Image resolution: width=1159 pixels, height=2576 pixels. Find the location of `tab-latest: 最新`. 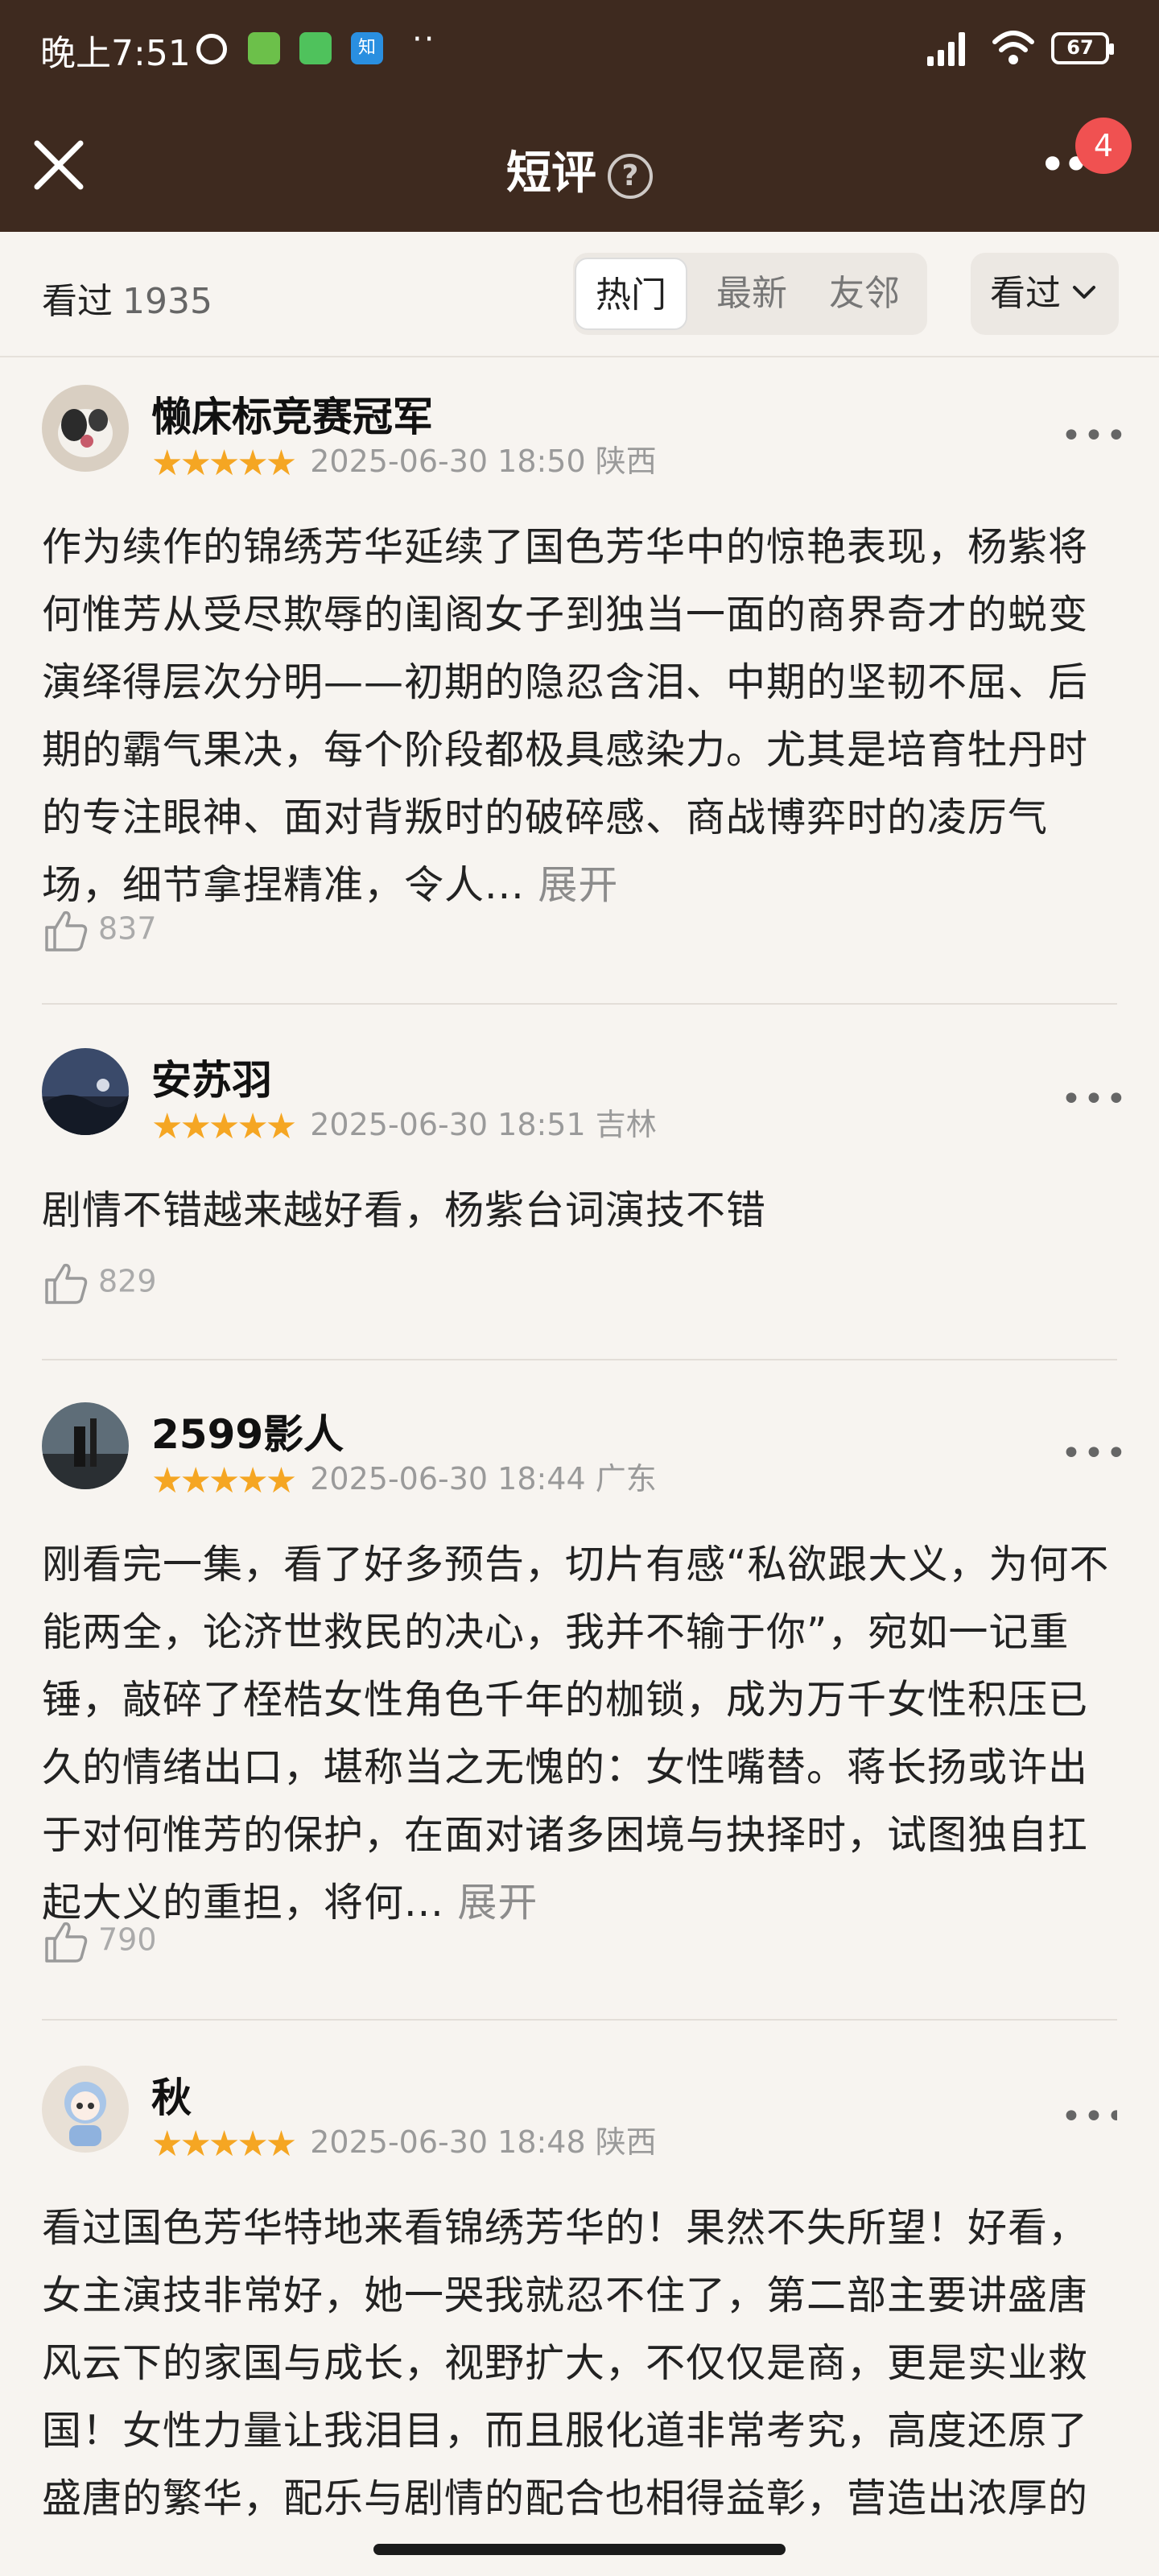

tab-latest: 最新 is located at coordinates (751, 294).